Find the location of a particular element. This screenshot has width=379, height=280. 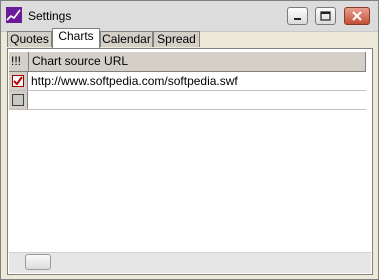

tab-spread: Spread is located at coordinates (176, 39).